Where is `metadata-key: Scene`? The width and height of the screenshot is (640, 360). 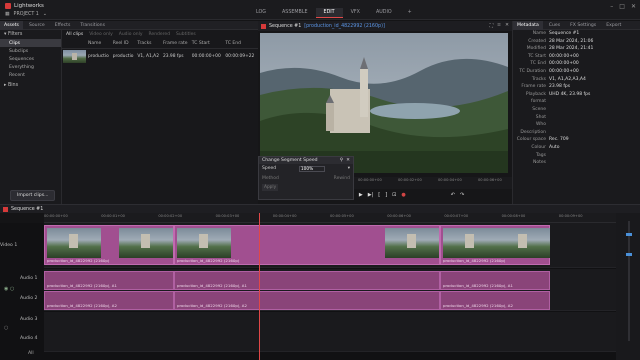 metadata-key: Scene is located at coordinates (539, 109).